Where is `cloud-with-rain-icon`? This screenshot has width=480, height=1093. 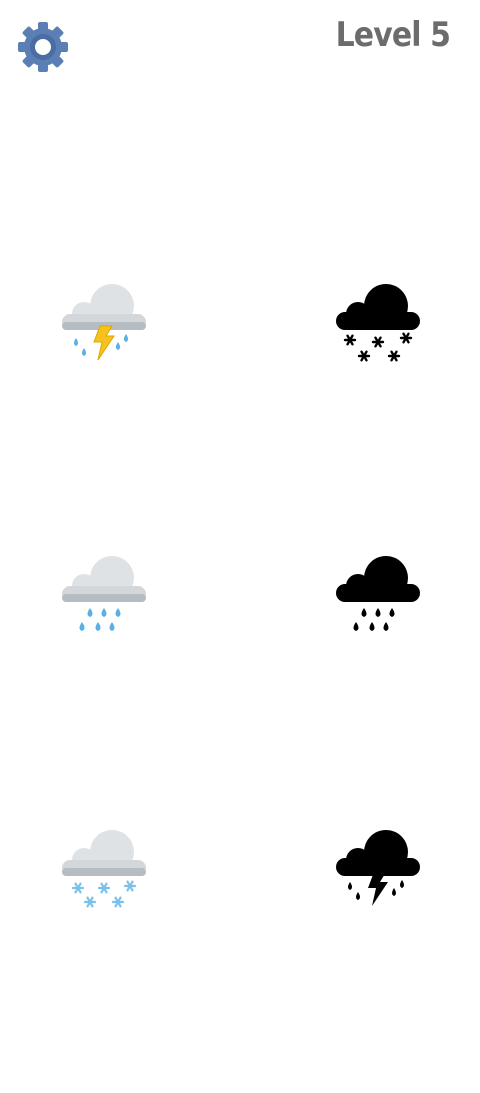 cloud-with-rain-icon is located at coordinates (104, 593).